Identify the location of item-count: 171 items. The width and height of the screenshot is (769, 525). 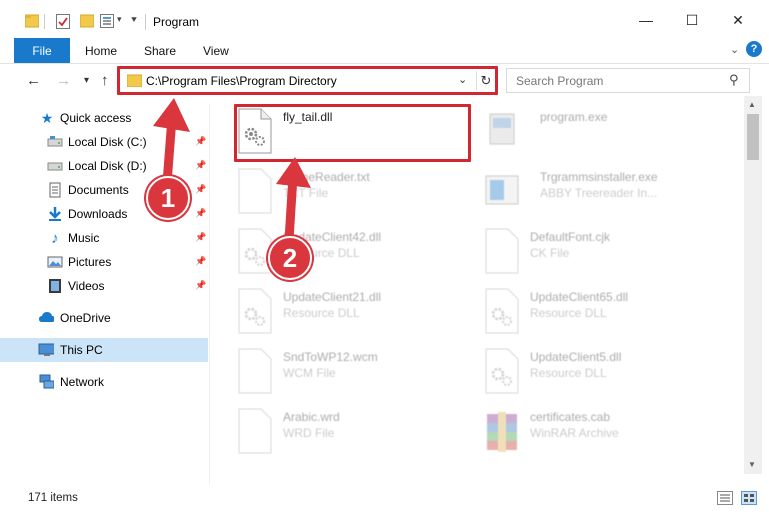
(53, 498).